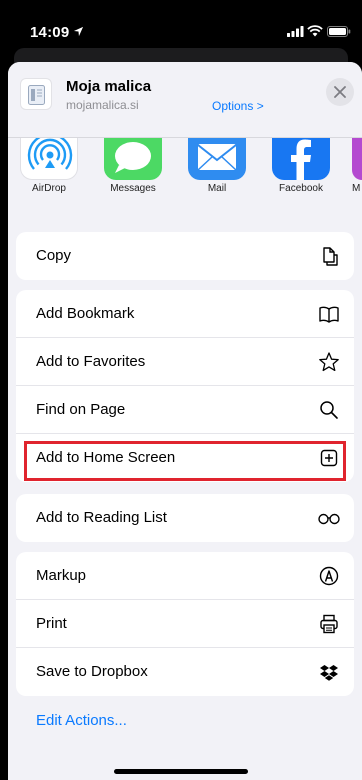 The height and width of the screenshot is (780, 362). I want to click on printer-icon, so click(329, 624).